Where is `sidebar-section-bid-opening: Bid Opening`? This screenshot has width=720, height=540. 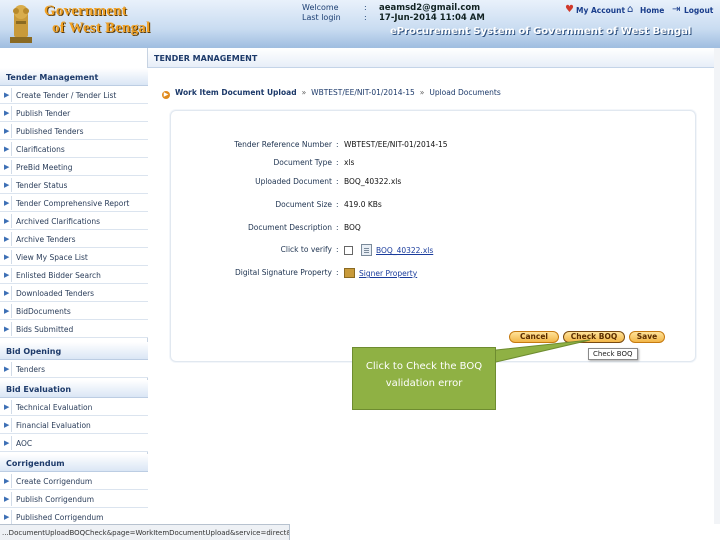
sidebar-section-bid-opening: Bid Opening is located at coordinates (74, 351).